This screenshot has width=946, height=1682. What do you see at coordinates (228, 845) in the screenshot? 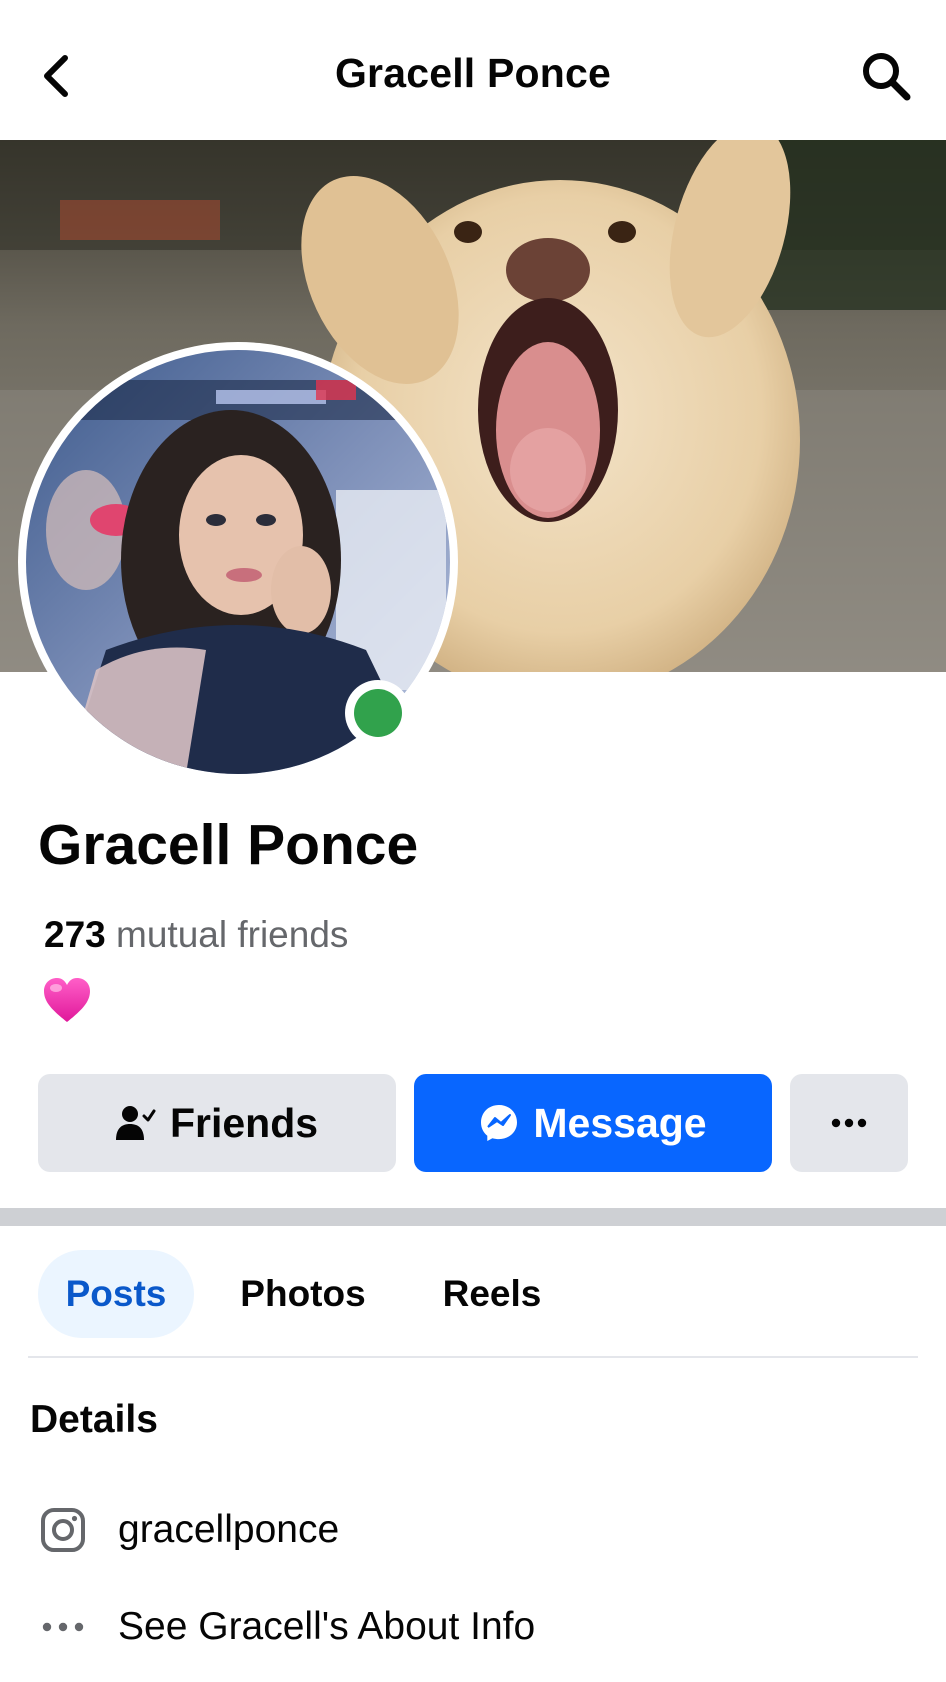
I see `profile-name: Gracell Ponce` at bounding box center [228, 845].